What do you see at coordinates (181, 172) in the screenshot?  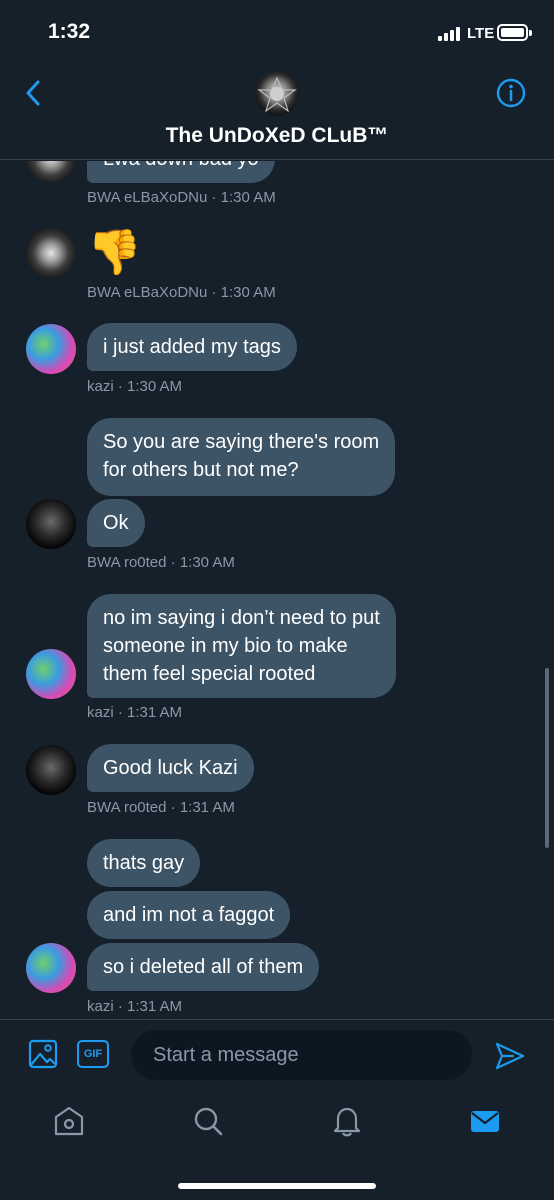 I see `message-bubble: Lwa down bad yo` at bounding box center [181, 172].